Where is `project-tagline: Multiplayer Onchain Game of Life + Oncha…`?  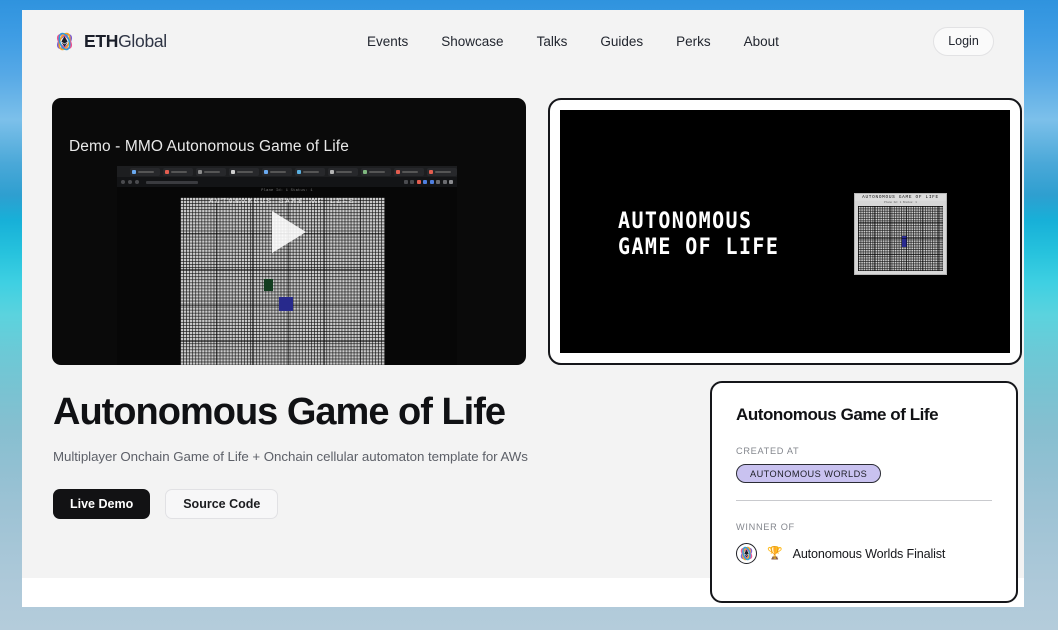 project-tagline: Multiplayer Onchain Game of Life + Oncha… is located at coordinates (290, 456).